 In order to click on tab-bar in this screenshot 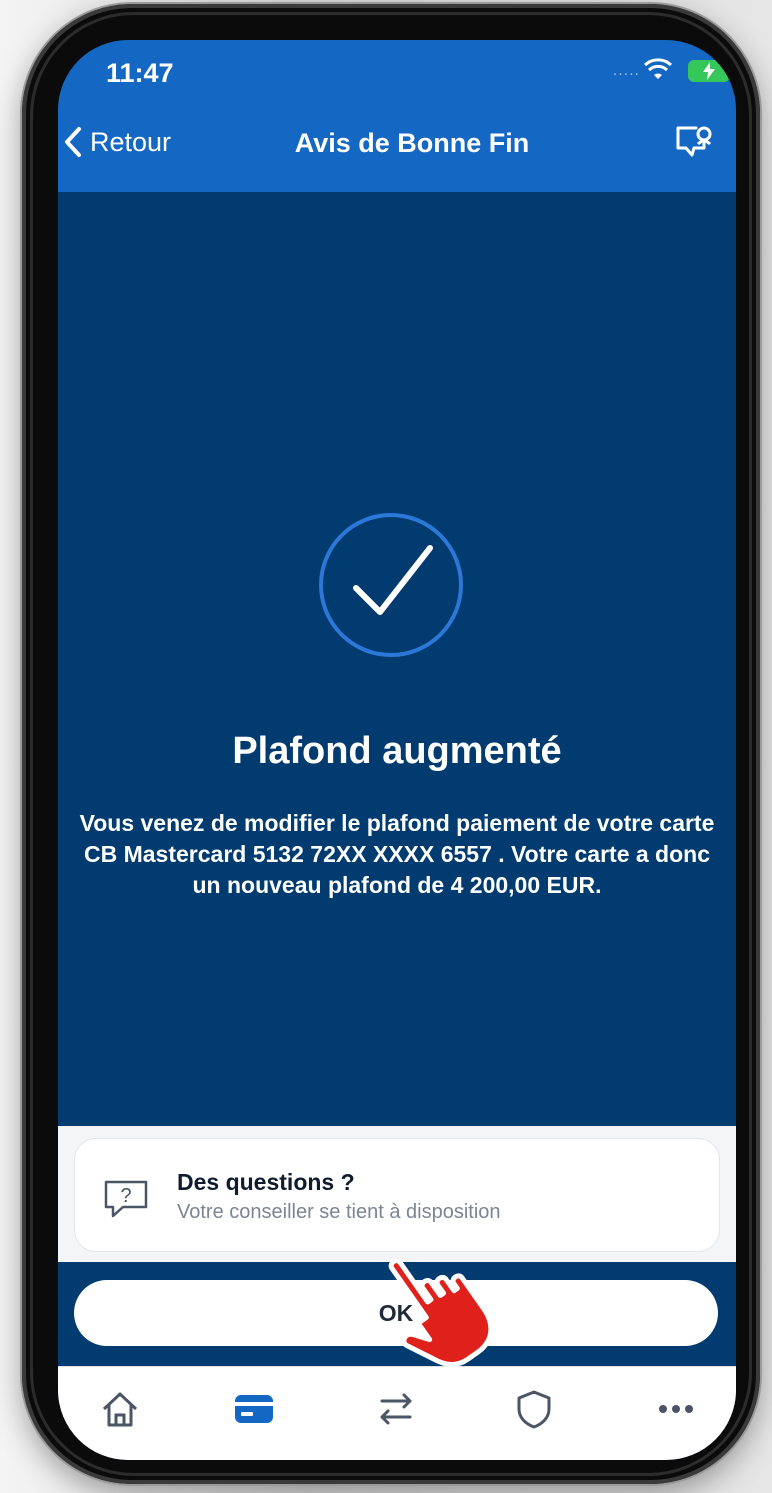, I will do `click(397, 1413)`.